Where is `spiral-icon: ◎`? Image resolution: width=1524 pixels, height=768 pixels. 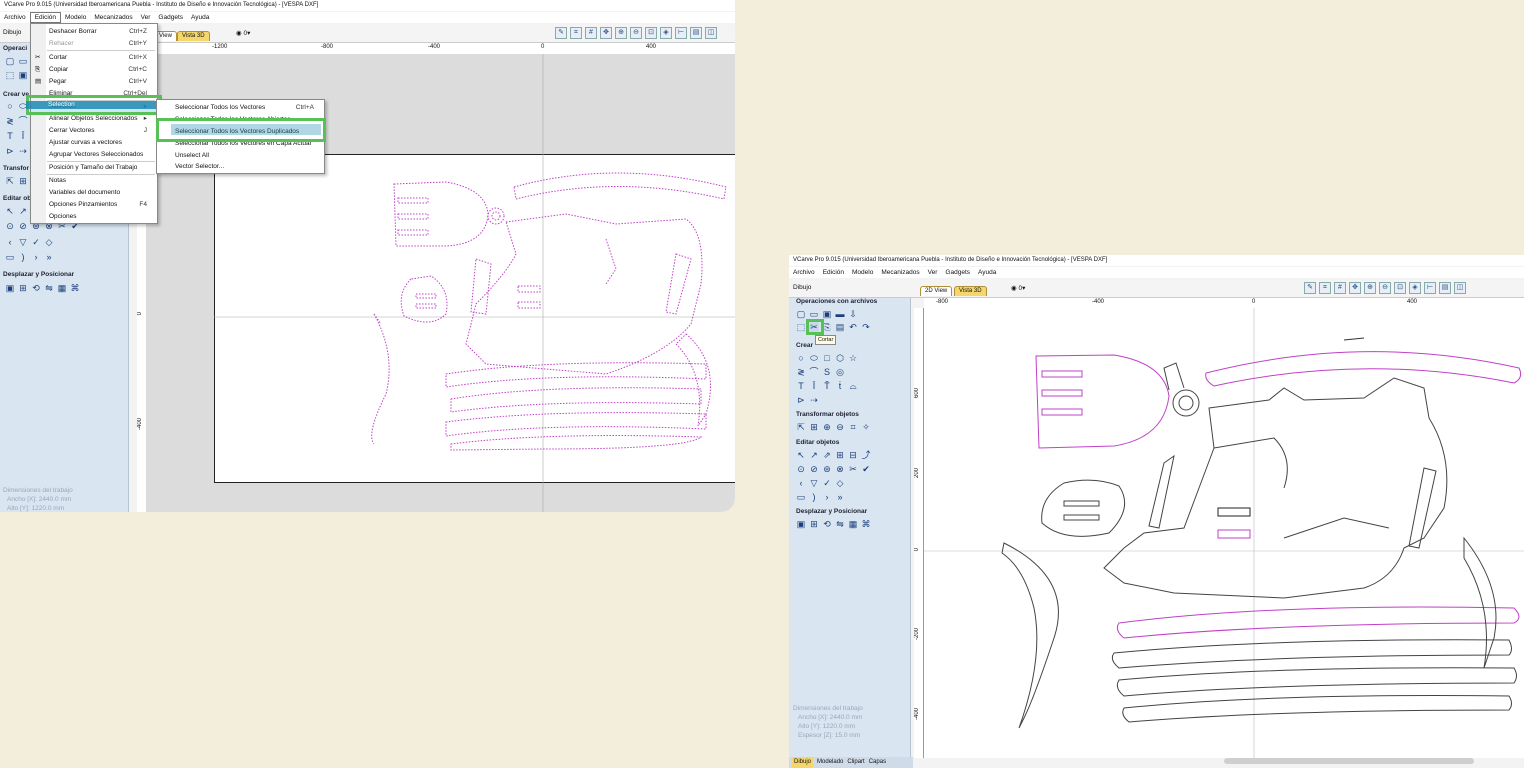 spiral-icon: ◎ is located at coordinates (840, 372).